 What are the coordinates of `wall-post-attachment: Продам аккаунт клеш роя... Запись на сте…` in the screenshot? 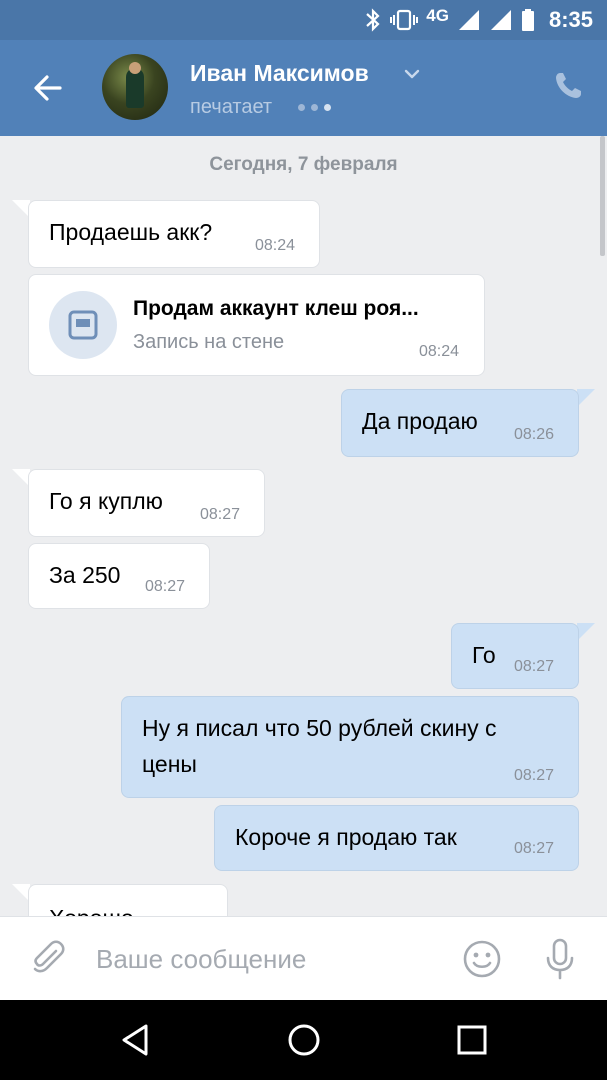 It's located at (256, 325).